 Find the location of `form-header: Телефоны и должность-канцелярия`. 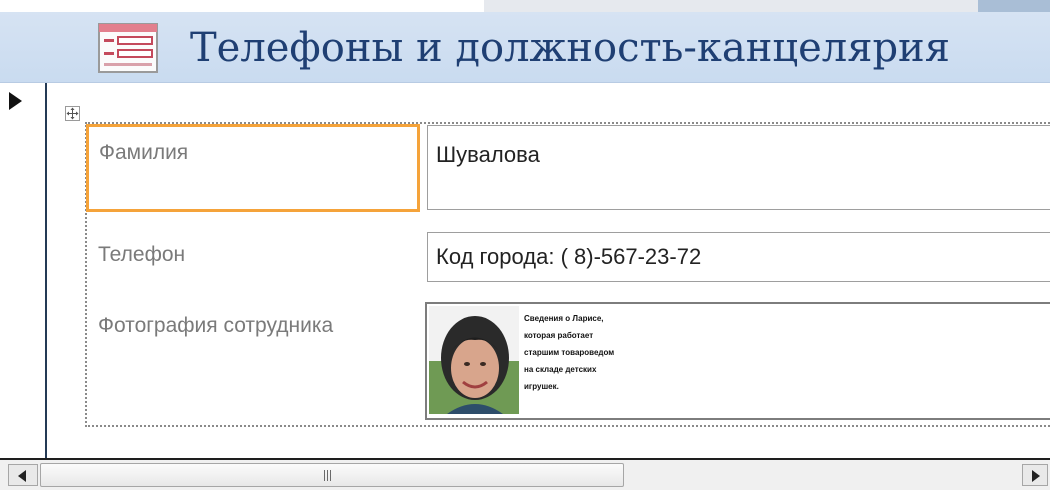

form-header: Телефоны и должность-канцелярия is located at coordinates (525, 47).